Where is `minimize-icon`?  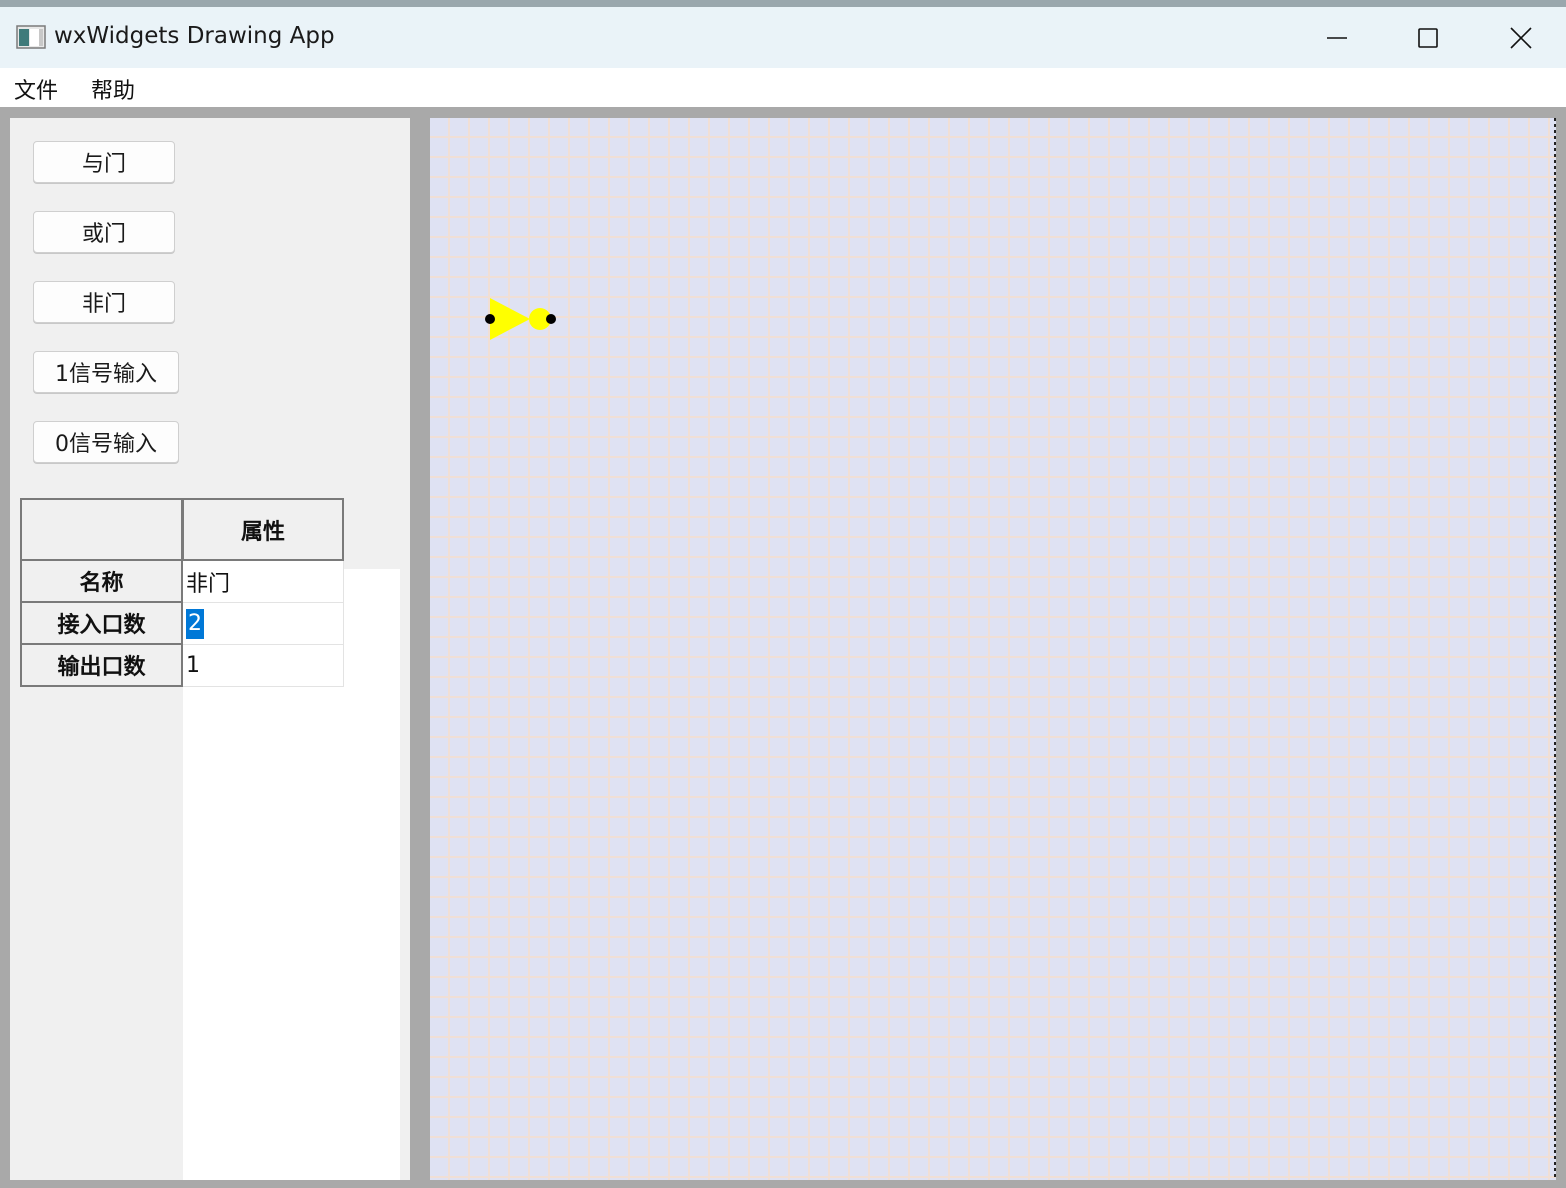
minimize-icon is located at coordinates (1337, 37).